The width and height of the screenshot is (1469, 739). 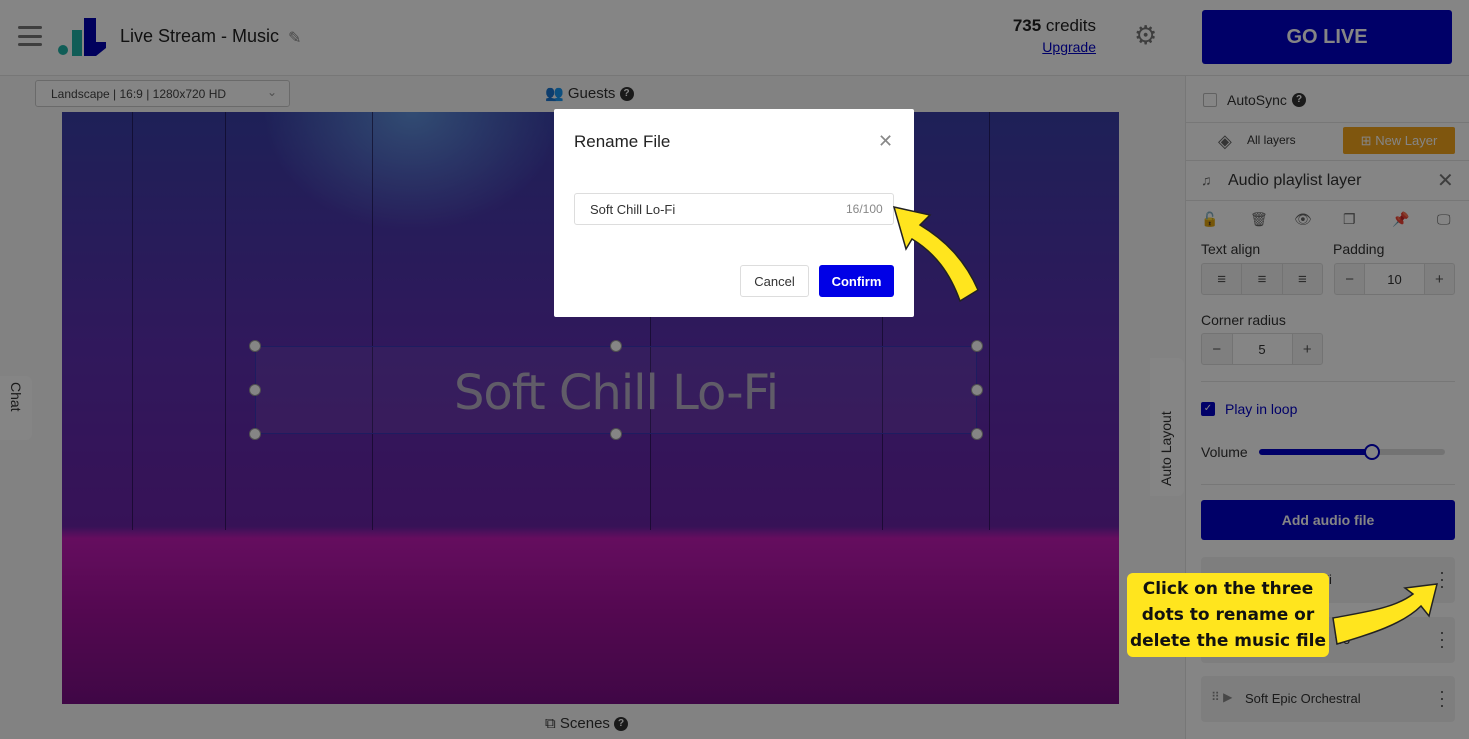 I want to click on confirm-button: Confirm, so click(x=856, y=281).